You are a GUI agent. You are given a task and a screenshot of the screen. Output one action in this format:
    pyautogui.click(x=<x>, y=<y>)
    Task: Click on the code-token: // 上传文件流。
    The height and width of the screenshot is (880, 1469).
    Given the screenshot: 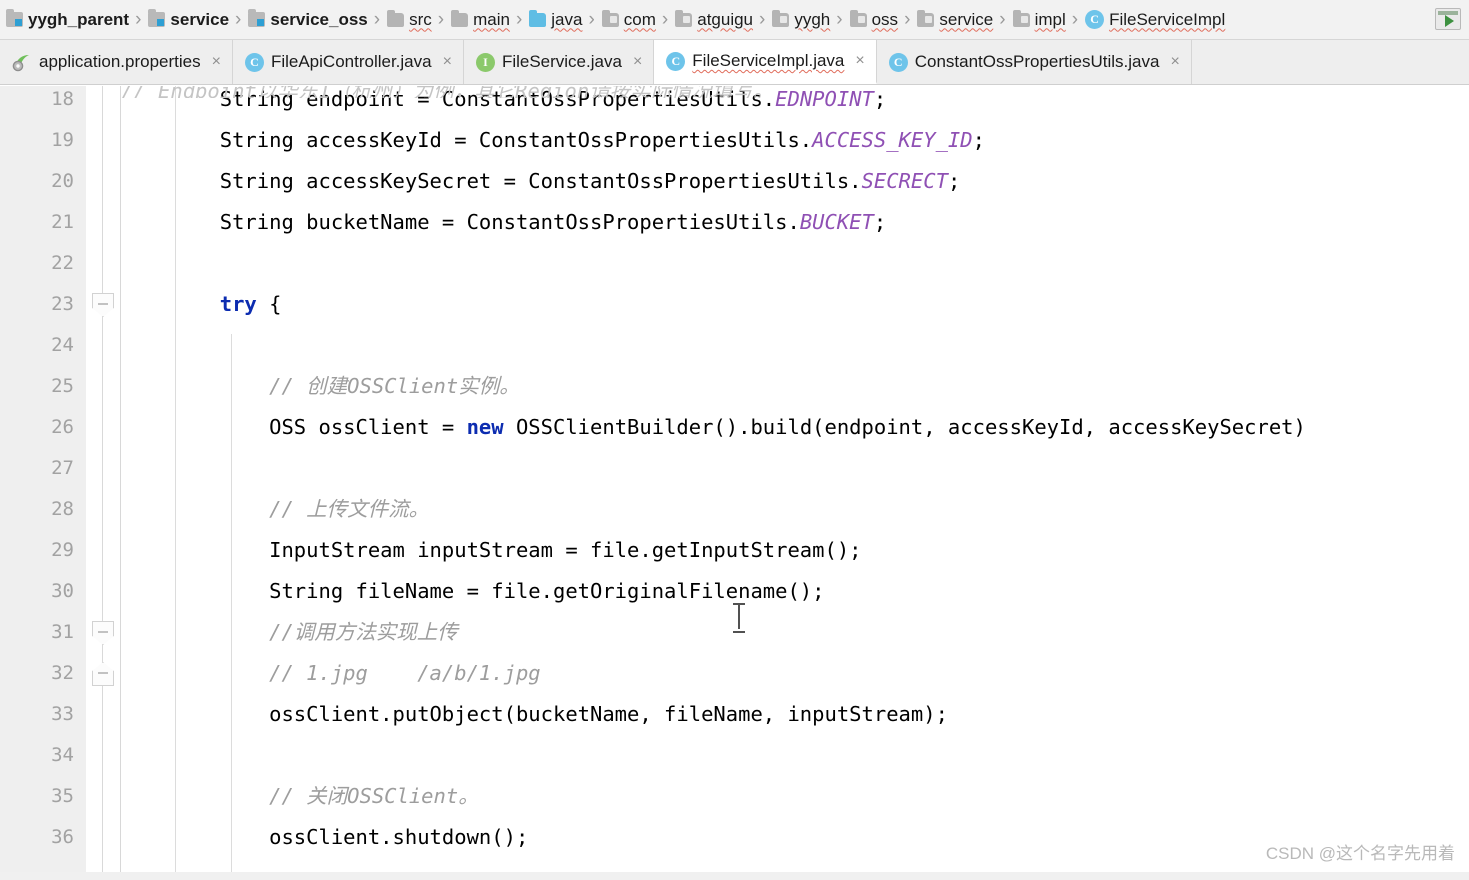 What is the action you would take?
    pyautogui.click(x=275, y=509)
    